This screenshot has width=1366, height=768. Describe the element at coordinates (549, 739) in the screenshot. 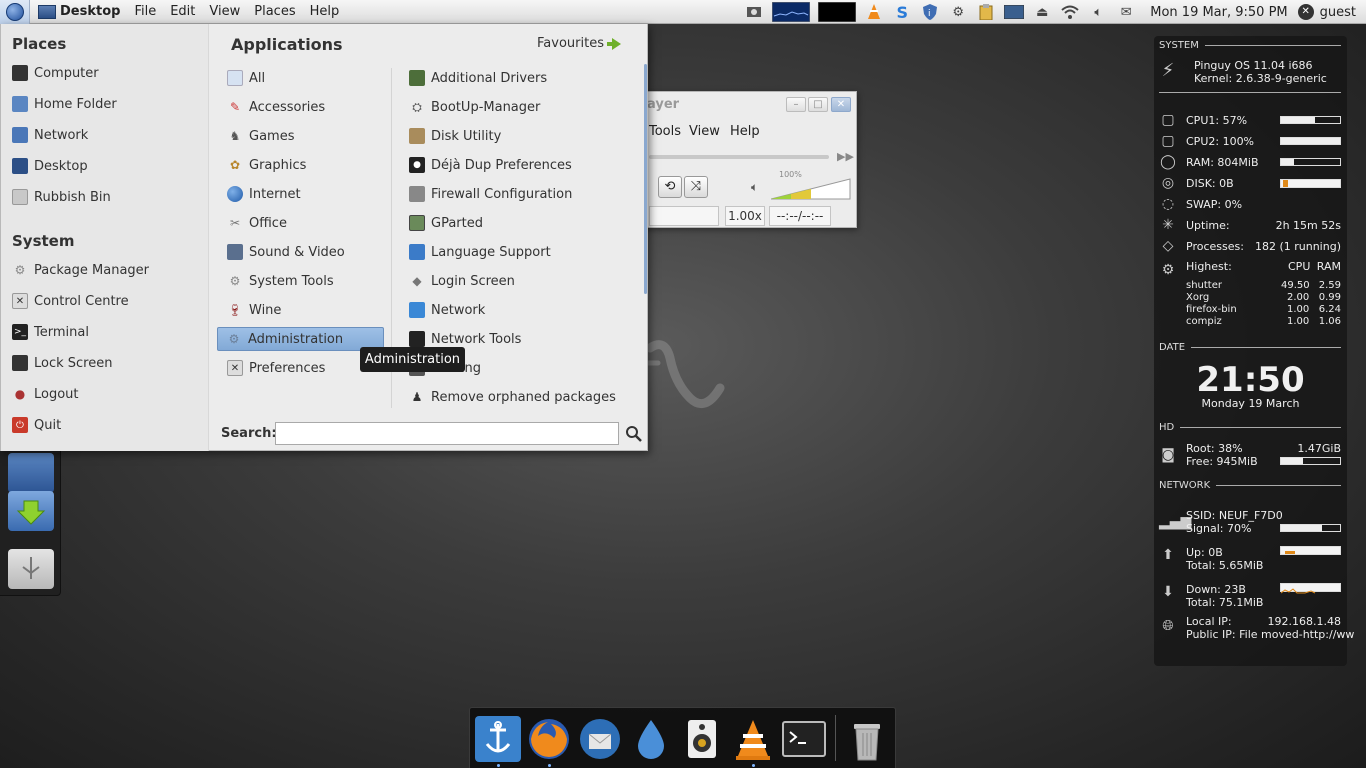

I see `firefox-icon` at that location.